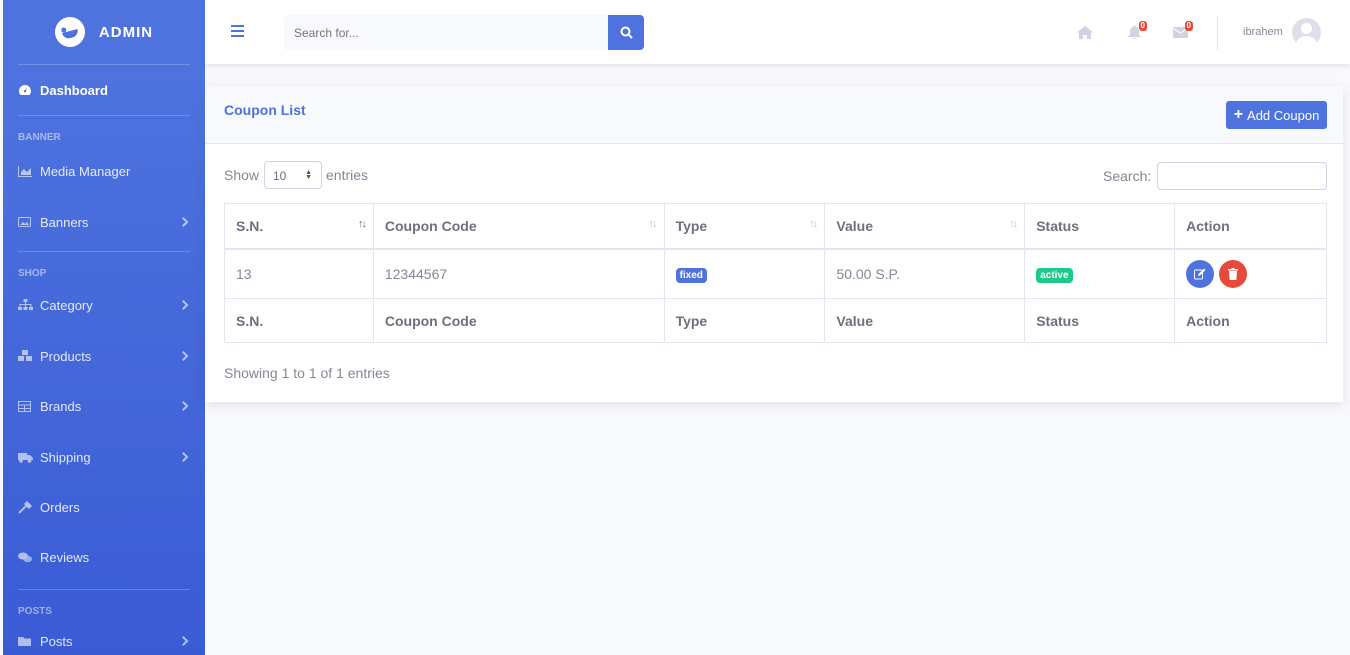 The height and width of the screenshot is (655, 1350). Describe the element at coordinates (61, 406) in the screenshot. I see `sidebar-item-label: Brands` at that location.